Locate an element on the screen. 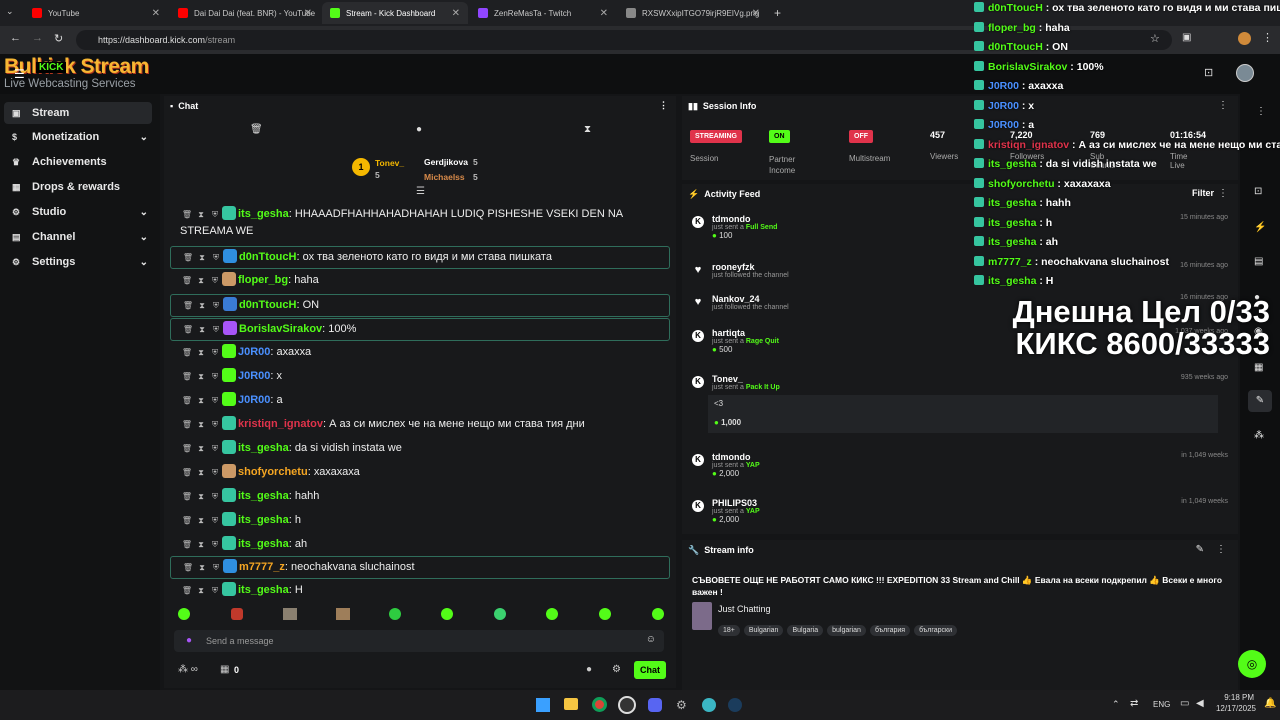  chat-username: kristiqn_ignatov is located at coordinates (280, 424).